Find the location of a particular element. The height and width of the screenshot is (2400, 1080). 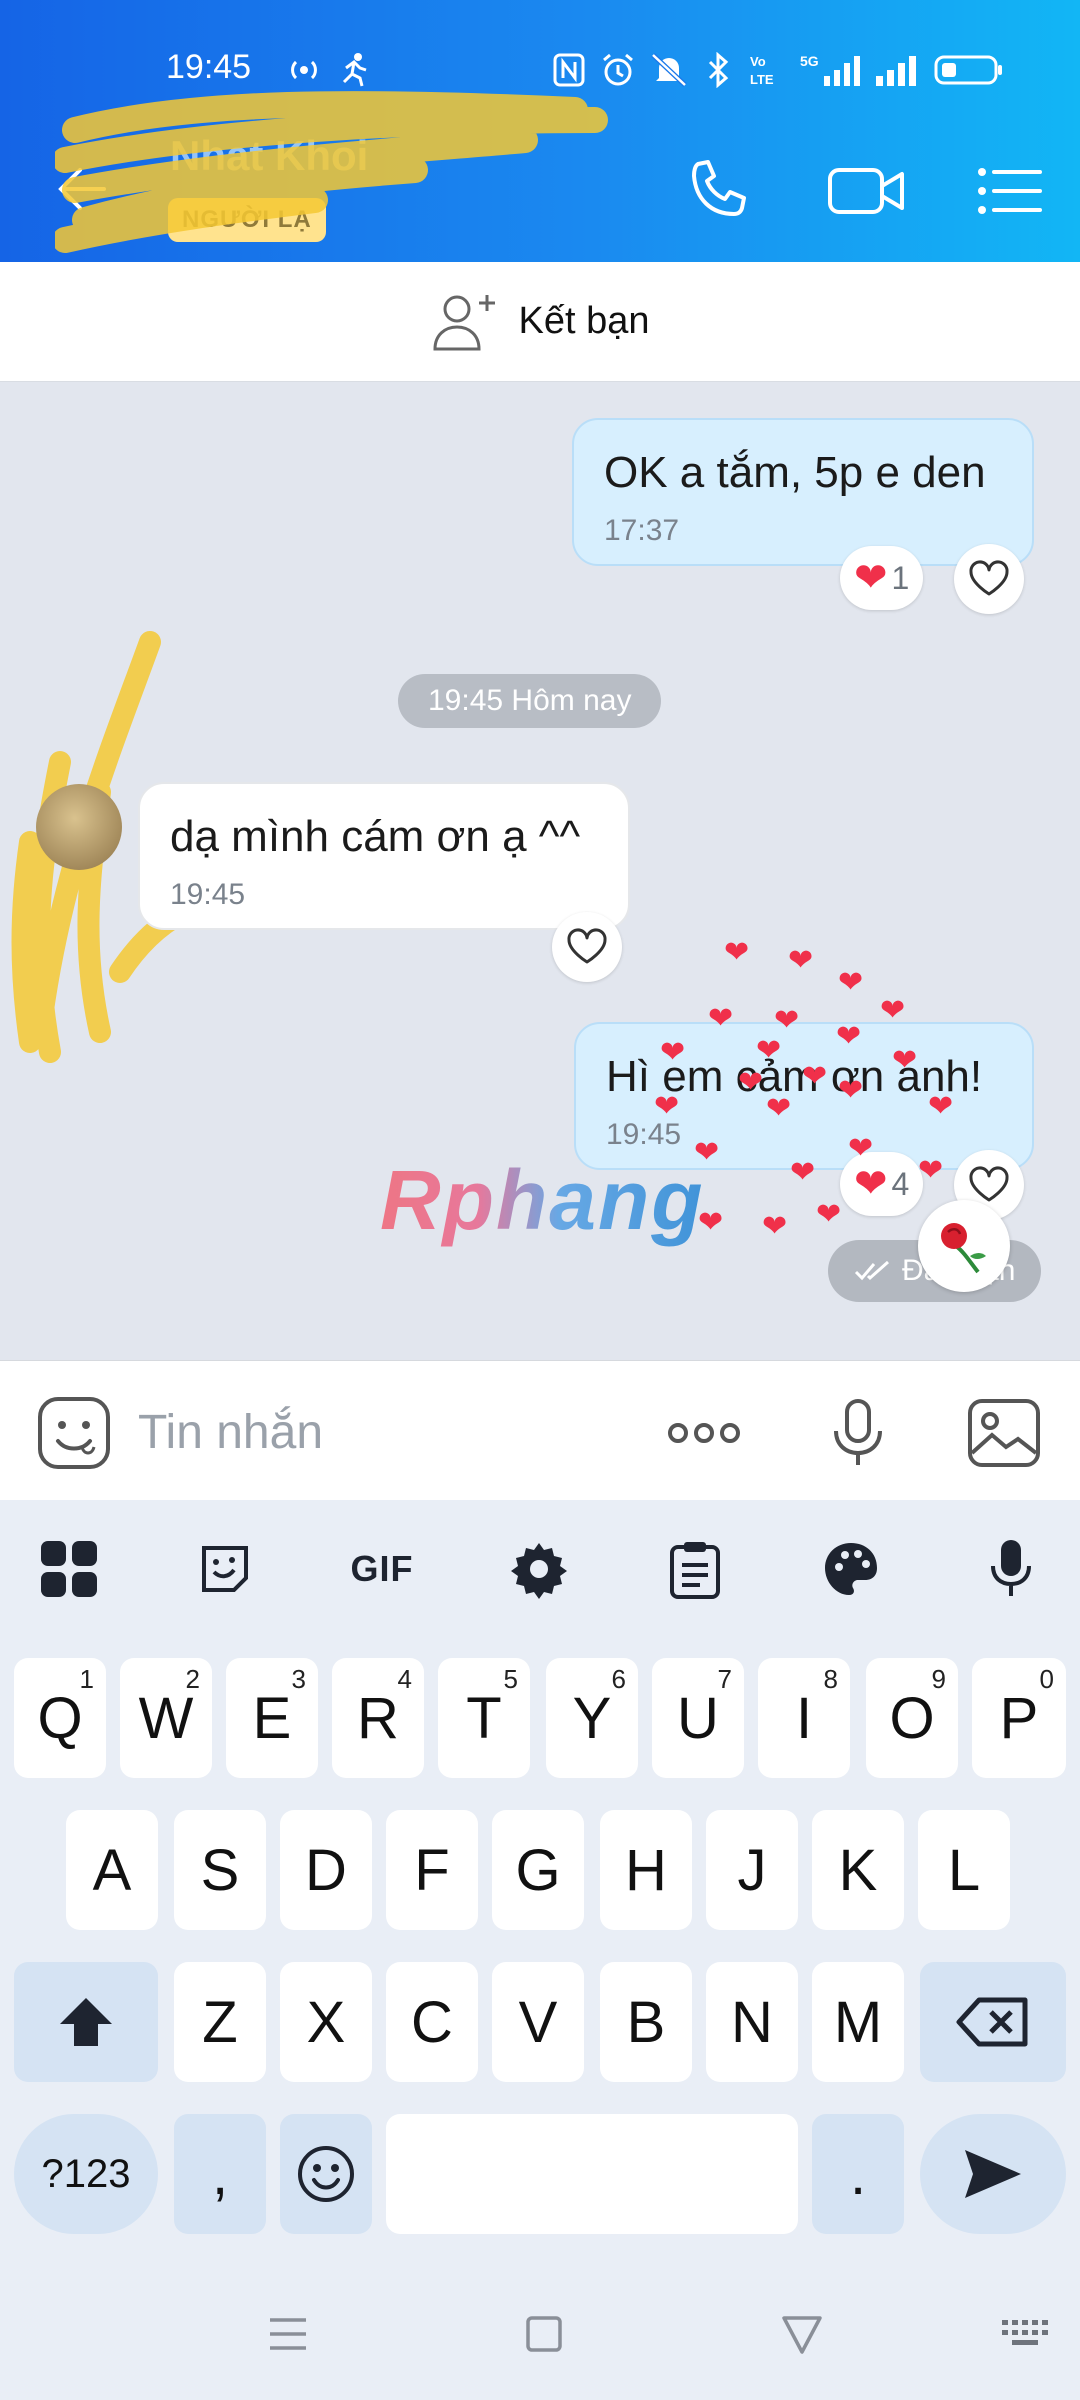

system-nav-bar is located at coordinates (540, 2335).